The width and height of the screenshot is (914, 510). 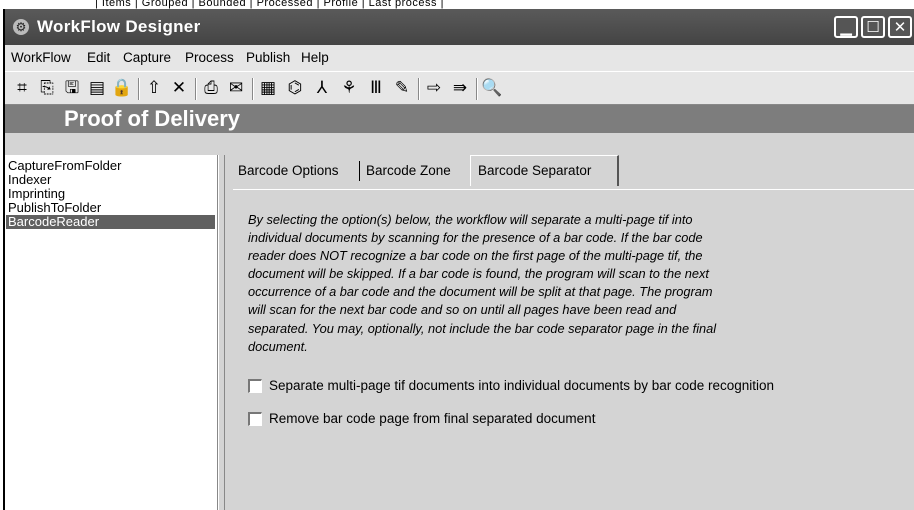 I want to click on copy-icon: ⎘, so click(x=47, y=88).